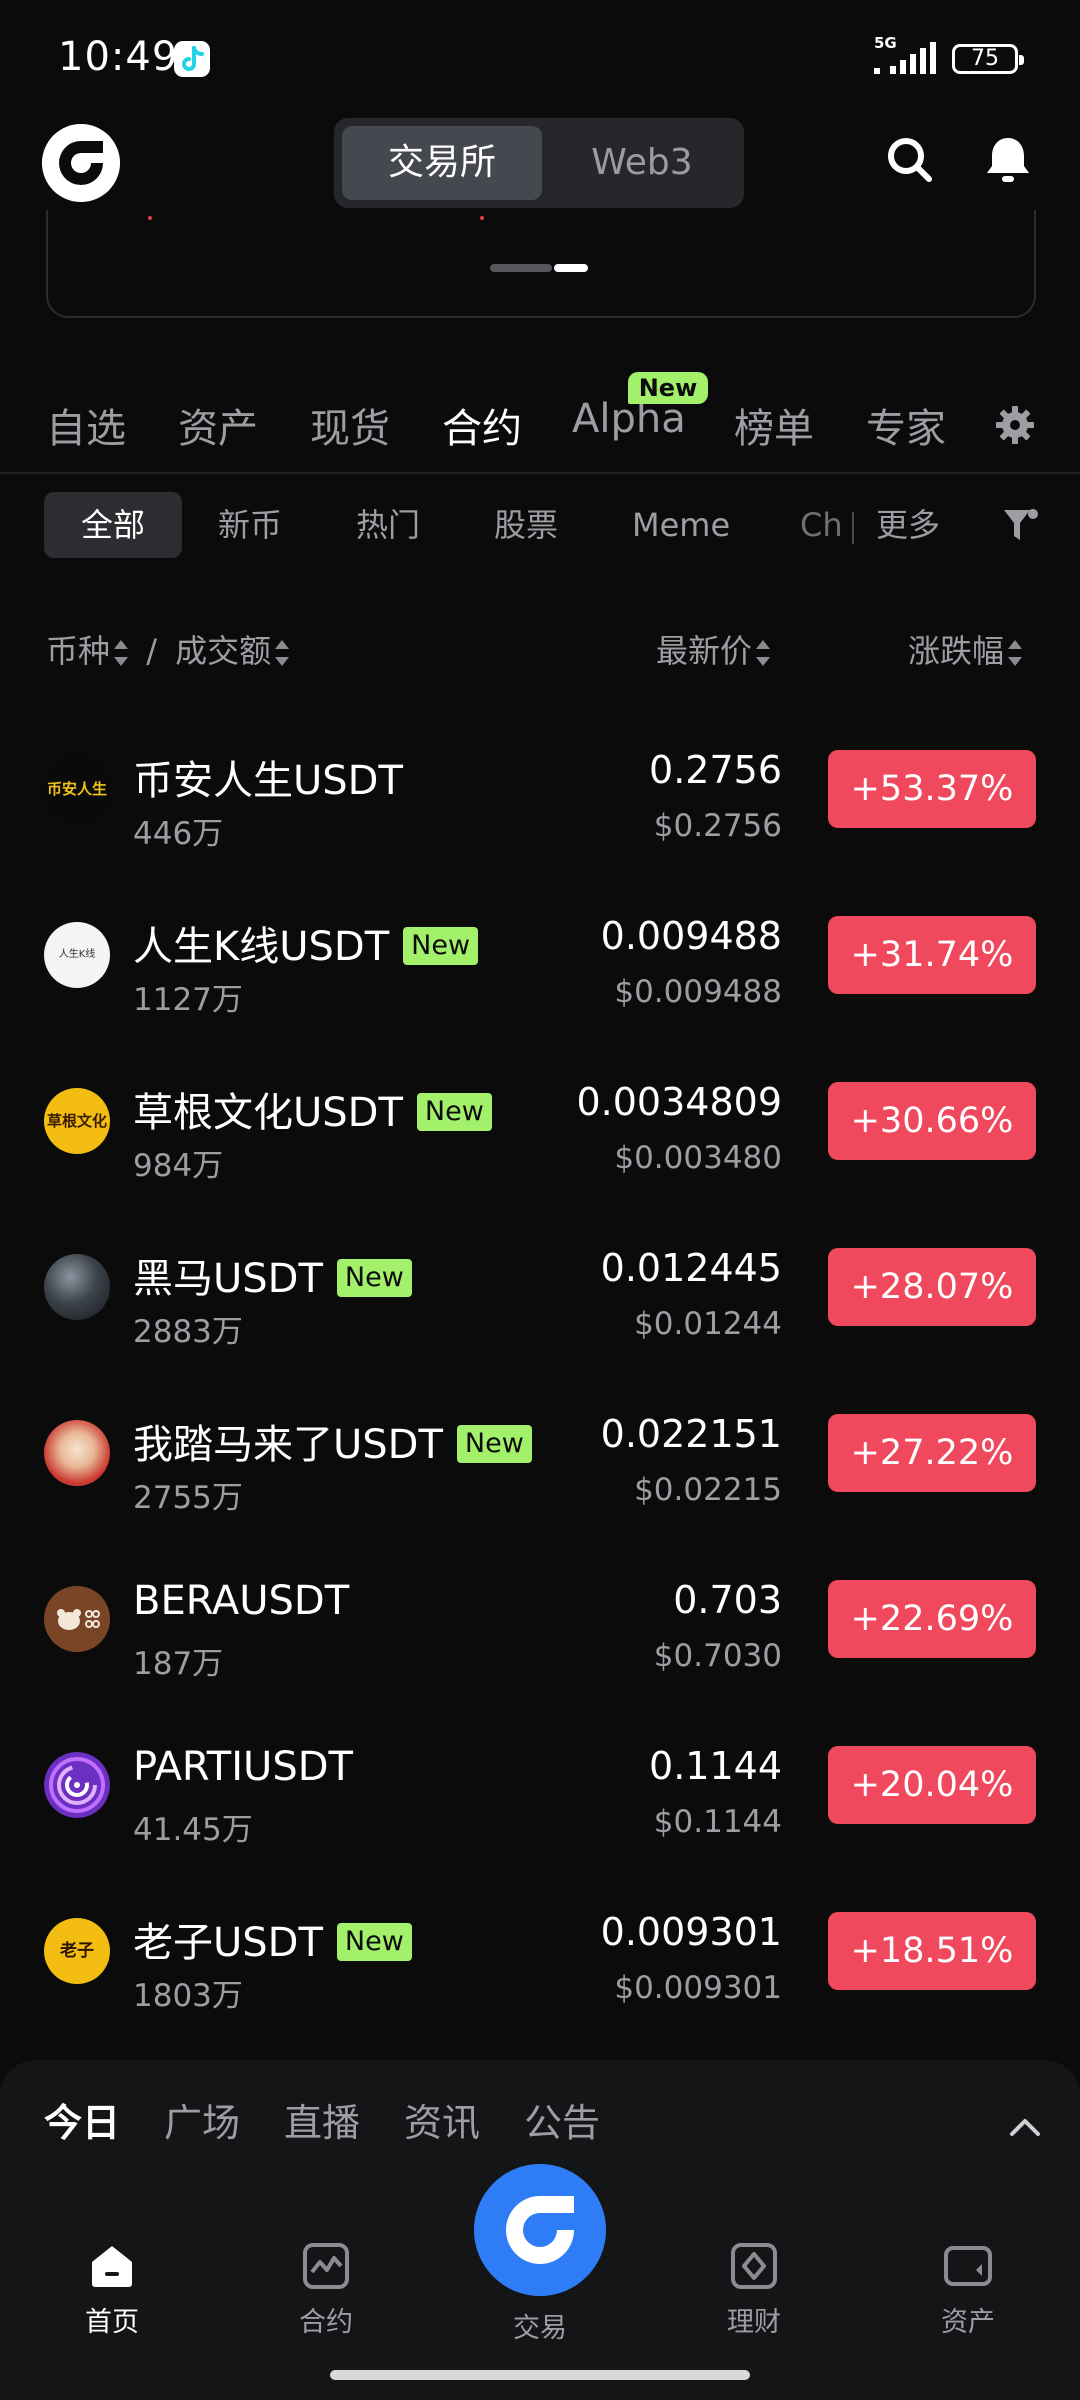 This screenshot has width=1080, height=2400. I want to click on chip-hot: 热门, so click(388, 525).